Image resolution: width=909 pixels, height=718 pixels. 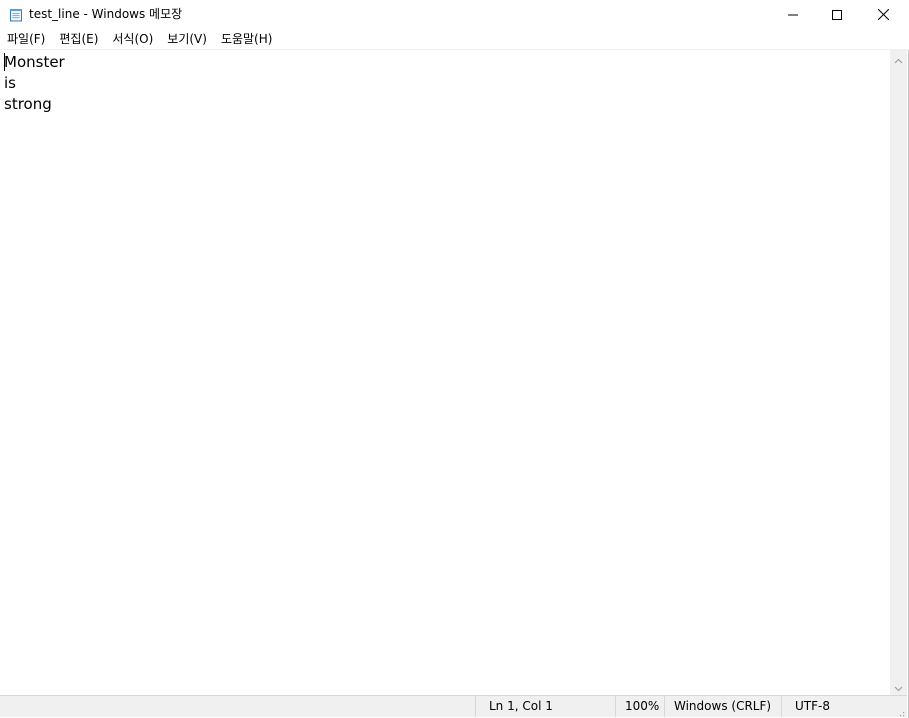 What do you see at coordinates (4, 62) in the screenshot?
I see `text-caret` at bounding box center [4, 62].